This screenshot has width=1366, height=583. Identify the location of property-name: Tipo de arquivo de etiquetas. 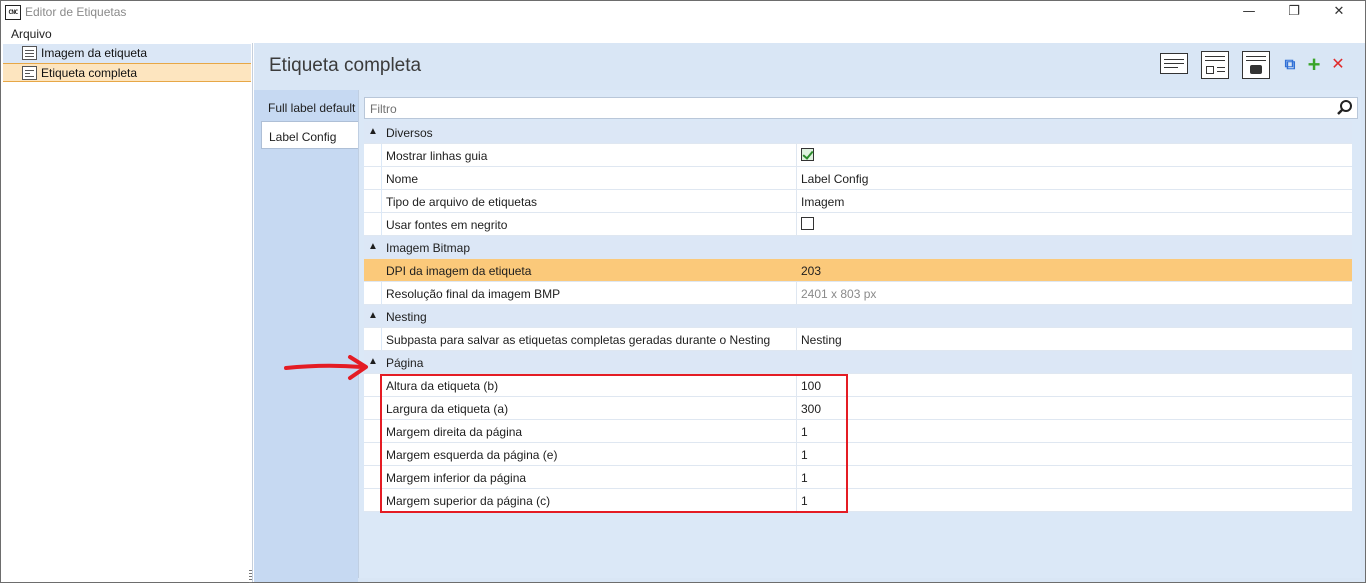
(461, 202).